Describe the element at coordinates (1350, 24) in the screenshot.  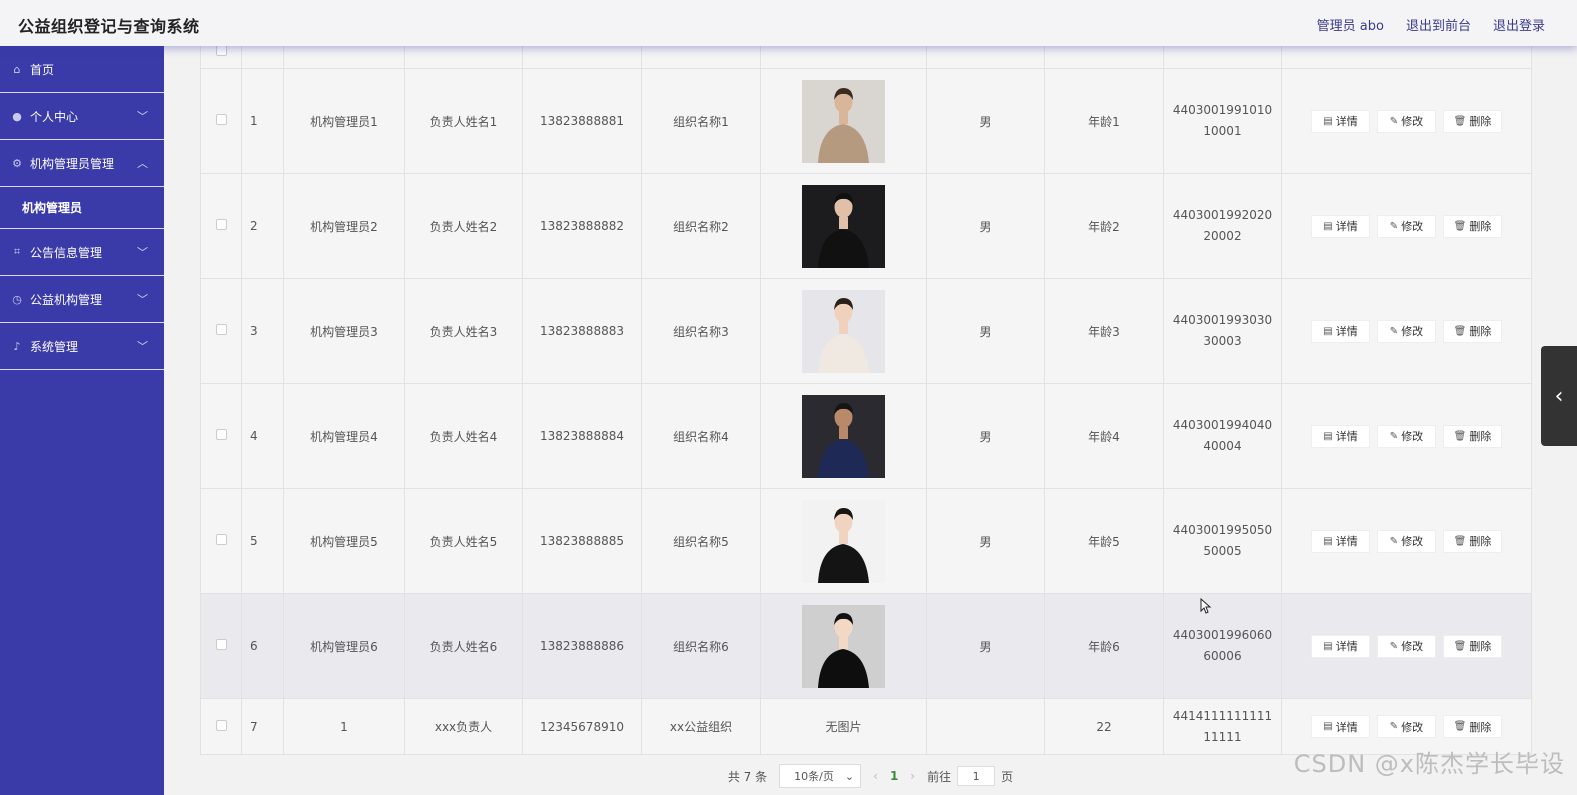
I see `admin-label: 管理员 abo` at that location.